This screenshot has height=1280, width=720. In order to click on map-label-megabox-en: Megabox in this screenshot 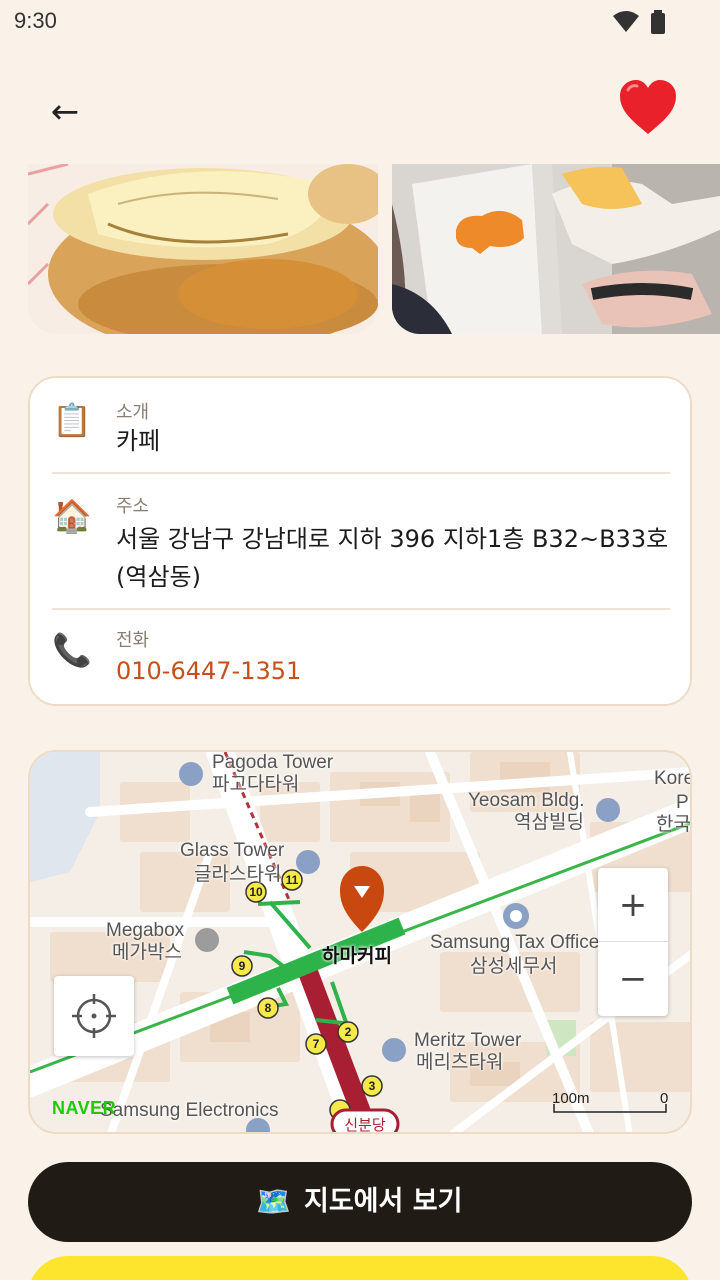, I will do `click(145, 930)`.